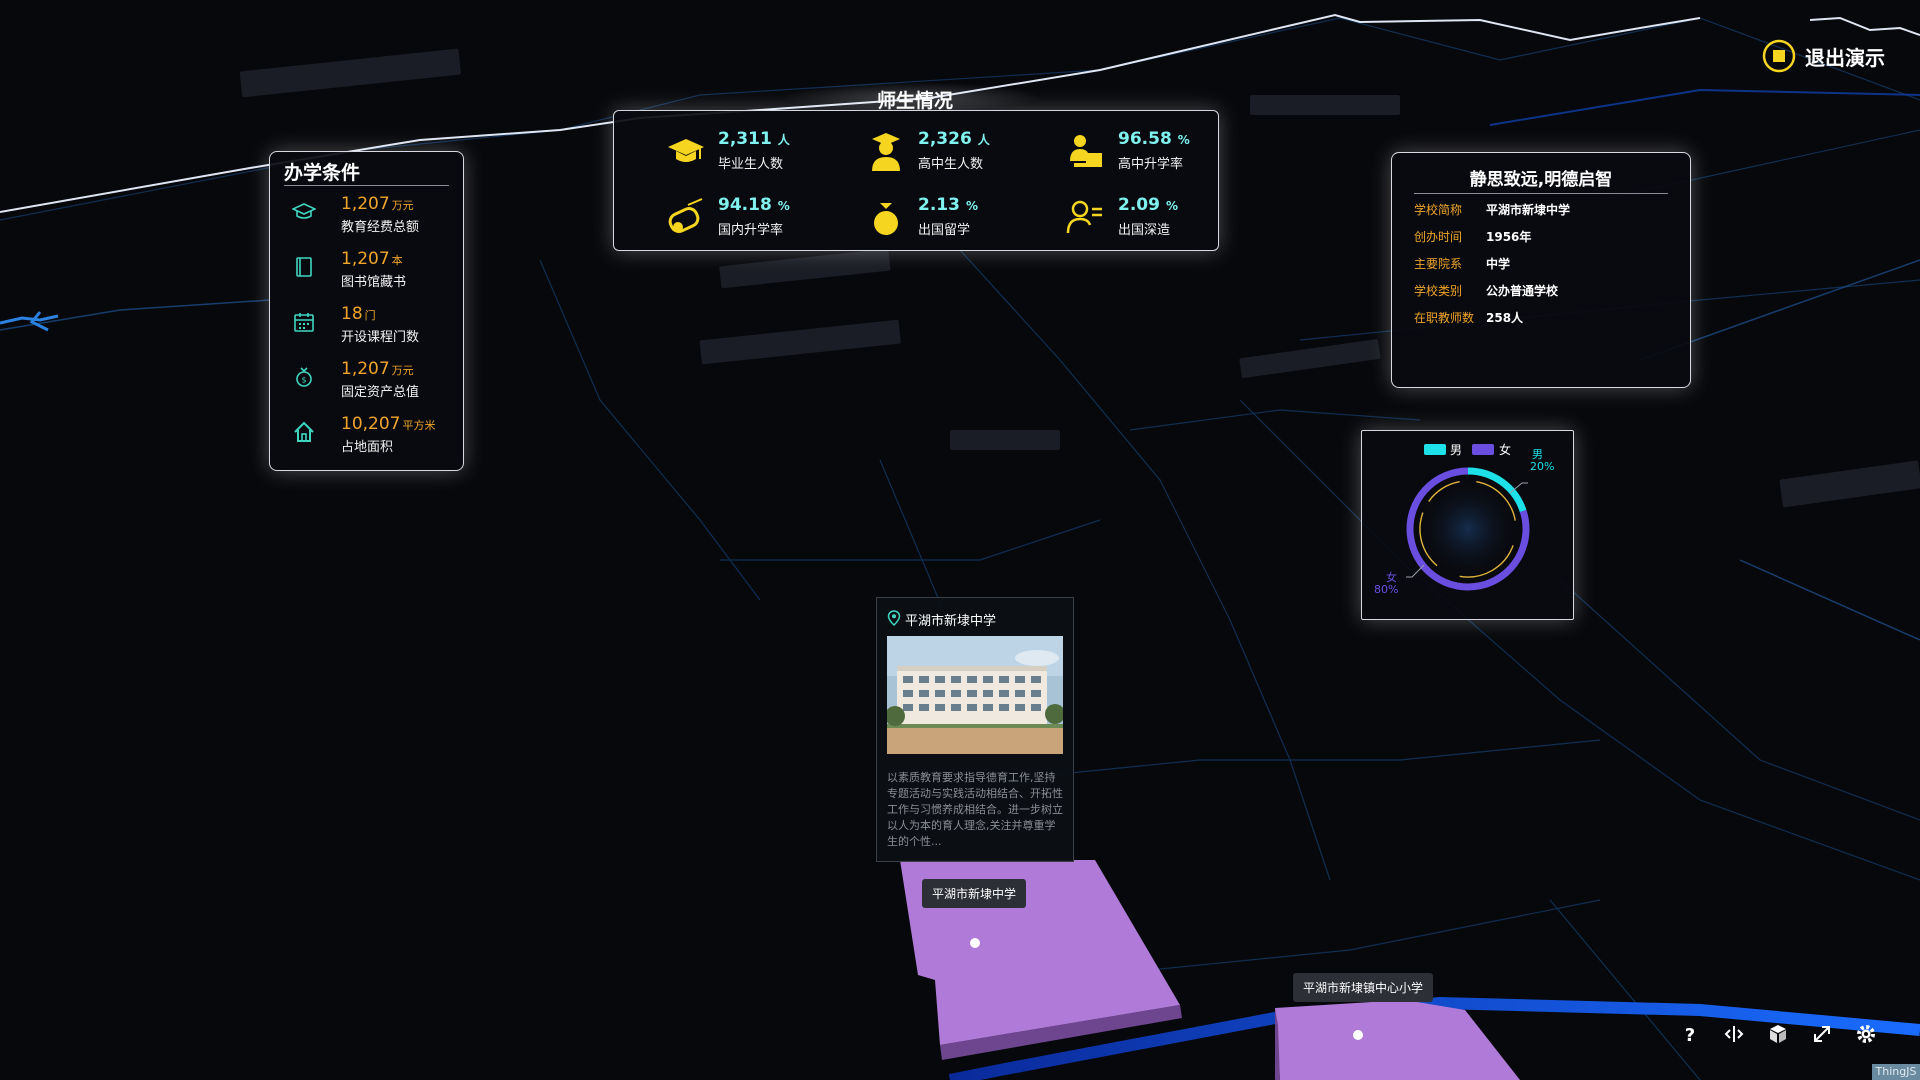 The height and width of the screenshot is (1080, 1920). Describe the element at coordinates (1779, 56) in the screenshot. I see `stop-icon` at that location.